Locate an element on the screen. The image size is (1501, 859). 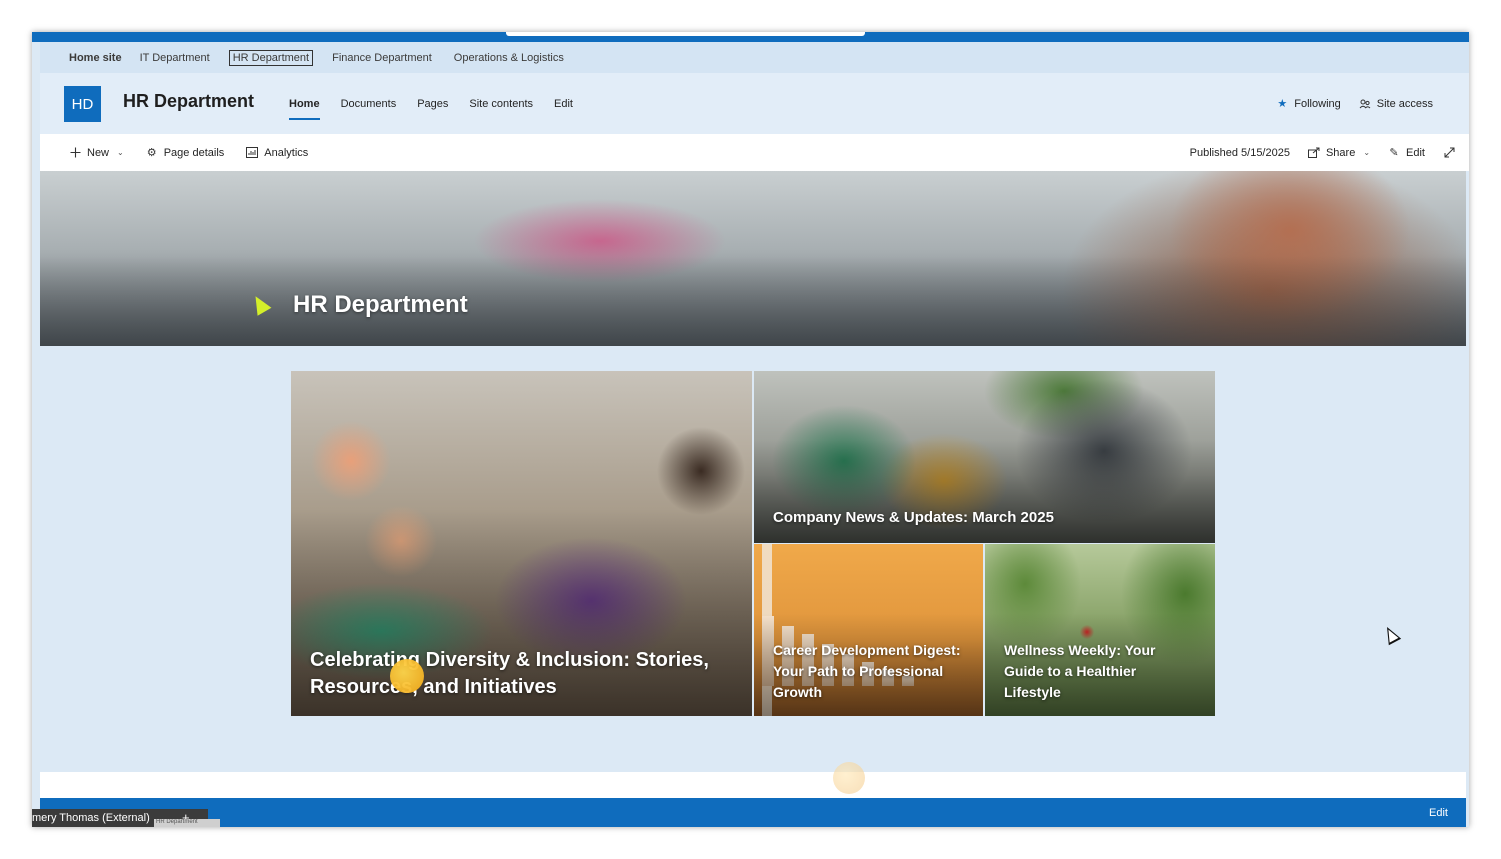
content-section-divider is located at coordinates (753, 785).